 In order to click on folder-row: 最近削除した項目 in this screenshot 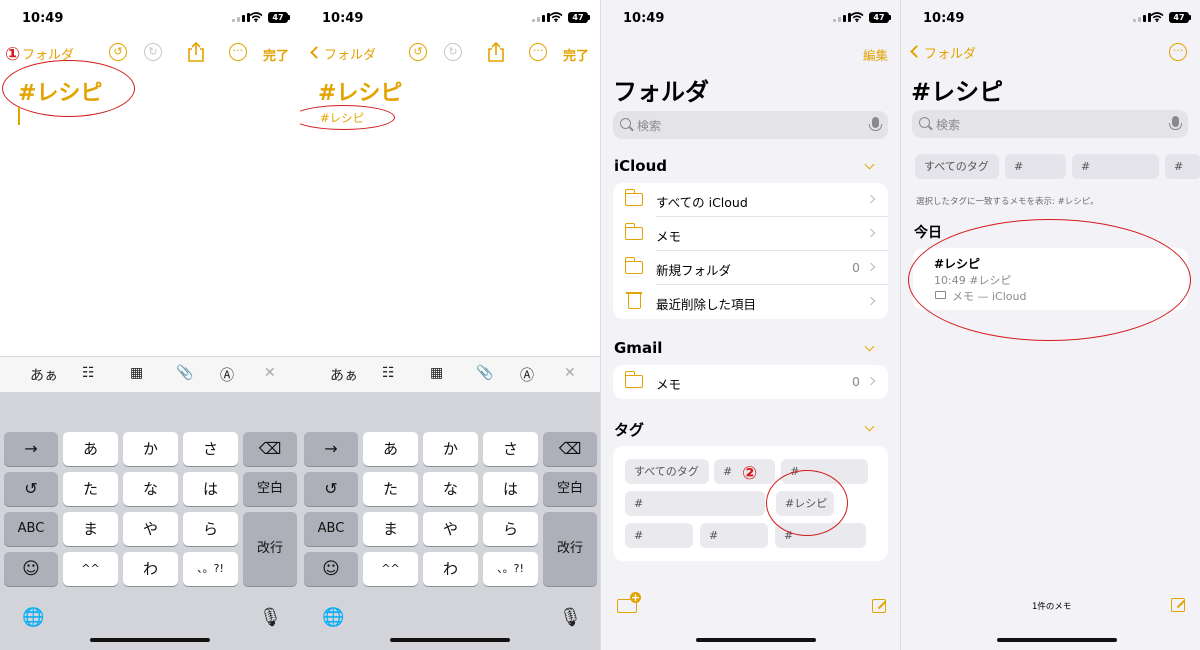, I will do `click(750, 302)`.